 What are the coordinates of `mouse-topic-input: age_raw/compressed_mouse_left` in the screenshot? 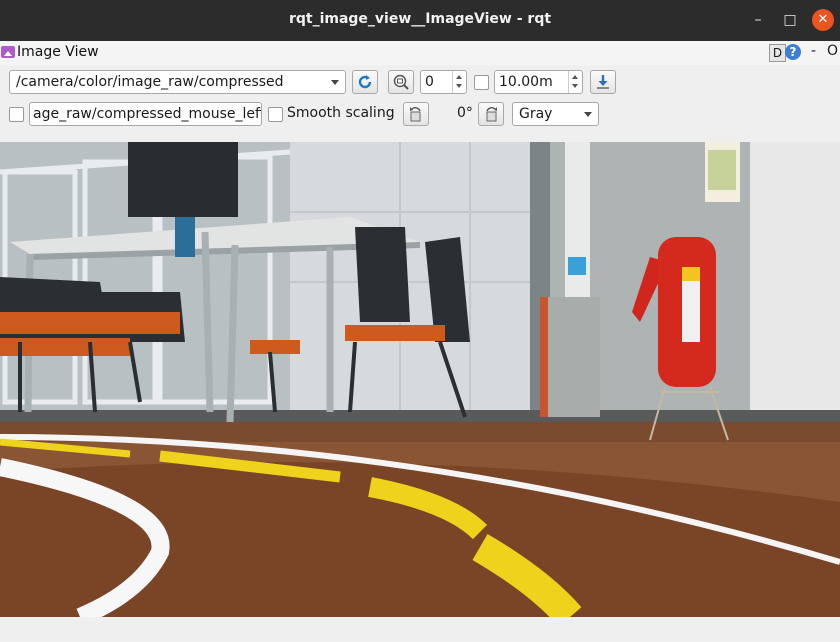 It's located at (145, 114).